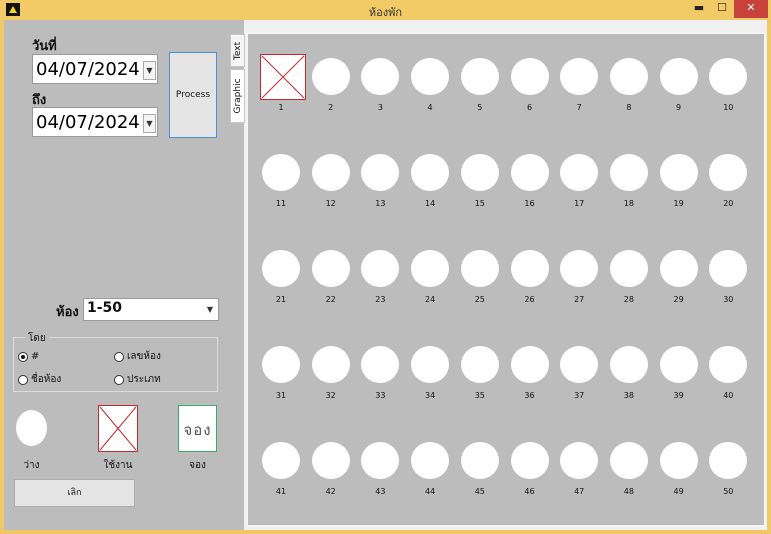  I want to click on room-item: 8, so click(629, 85).